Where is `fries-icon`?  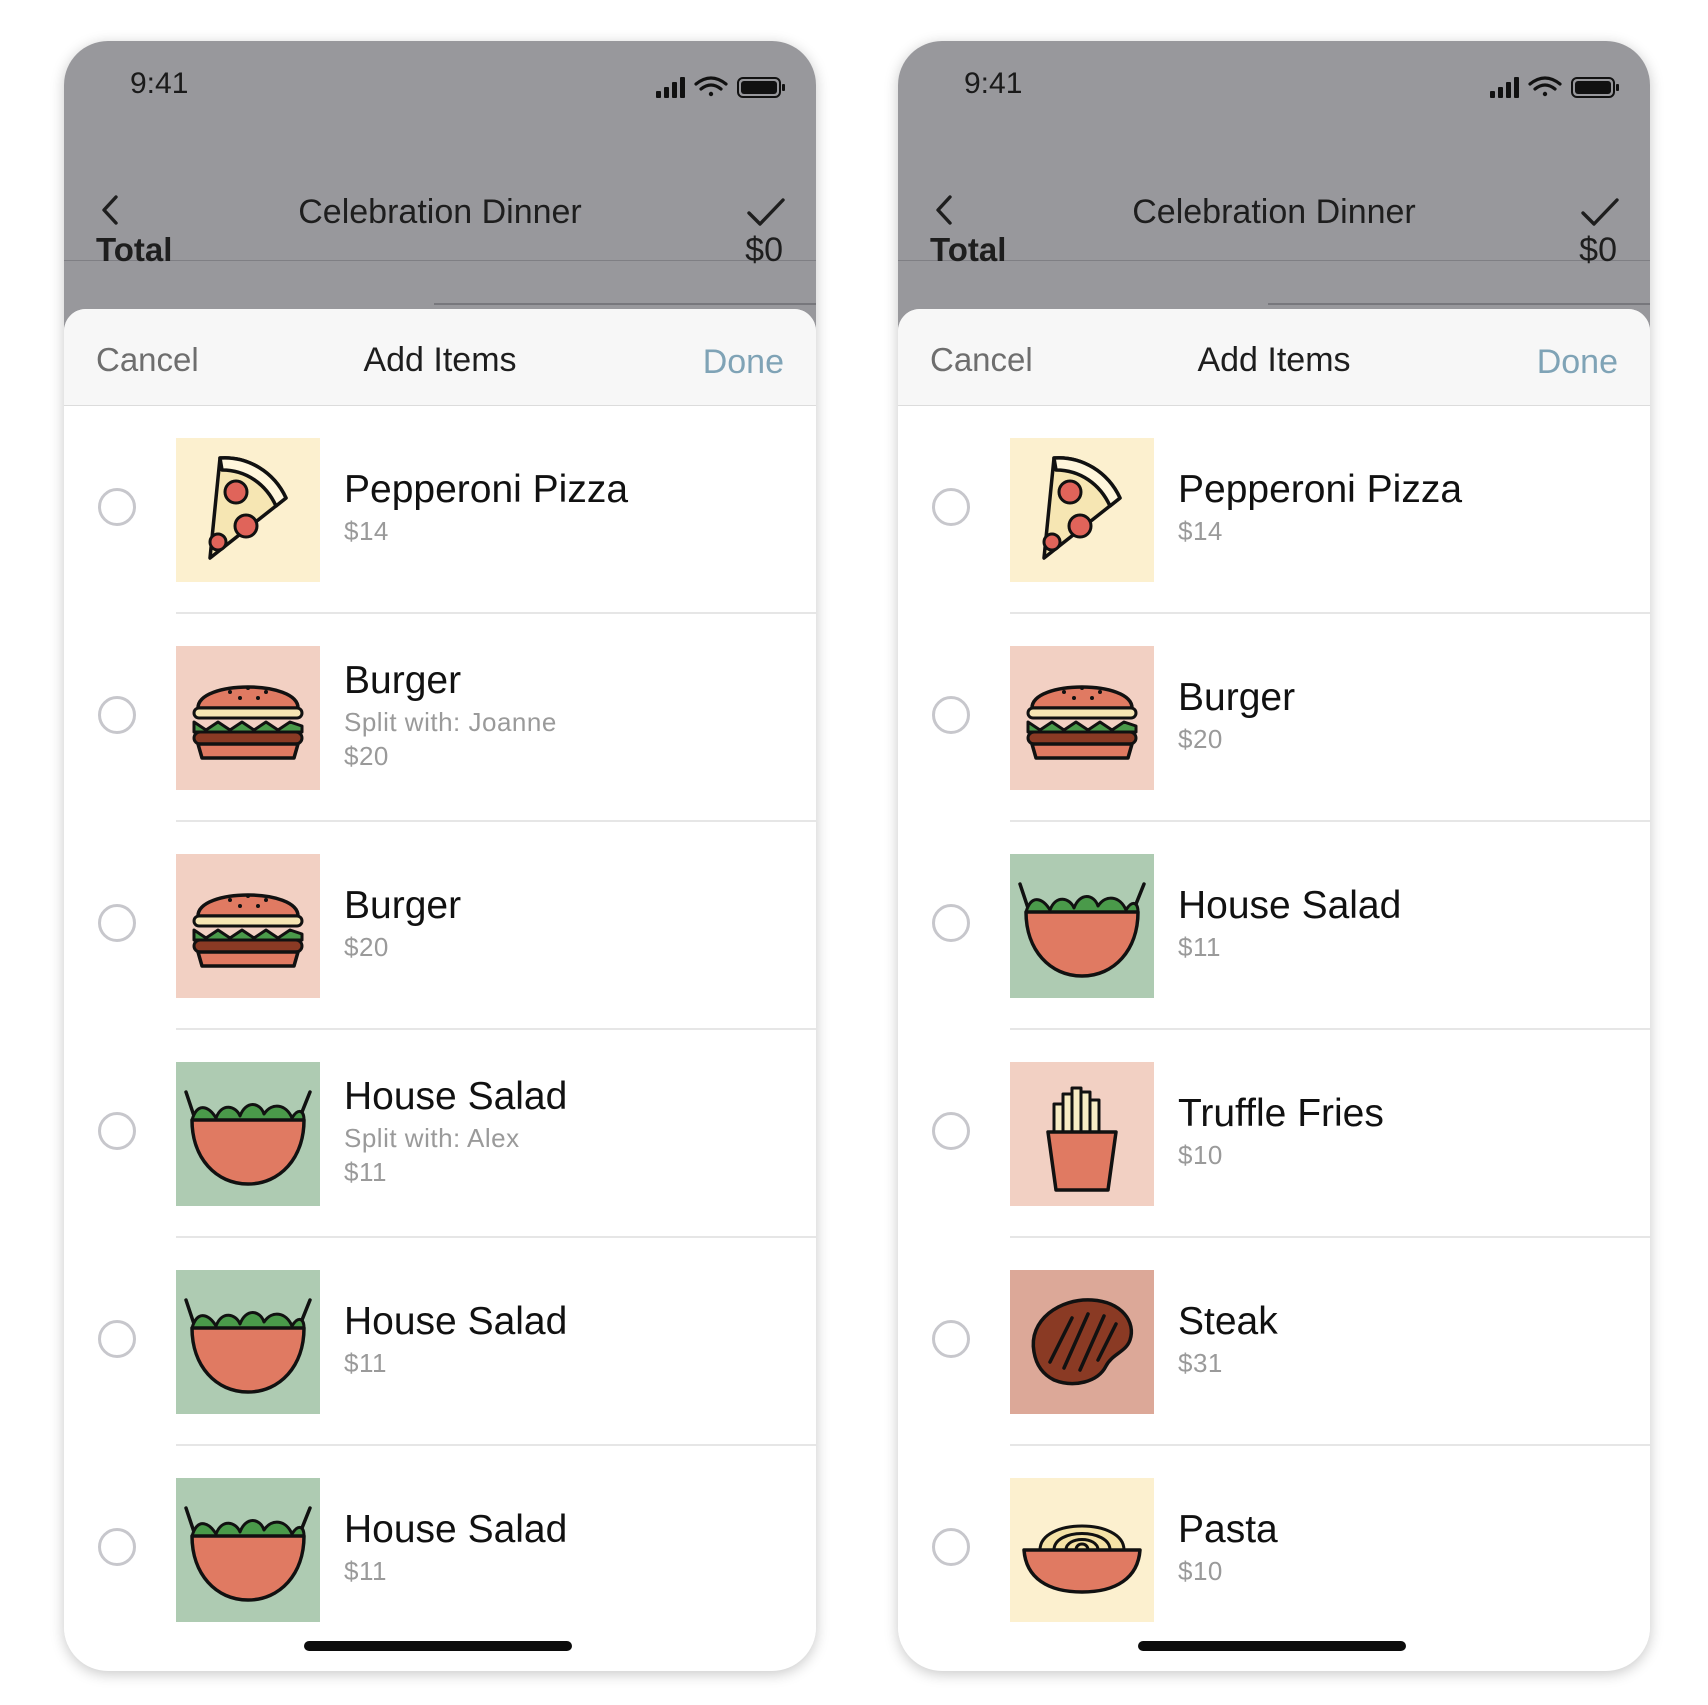
fries-icon is located at coordinates (1082, 1134).